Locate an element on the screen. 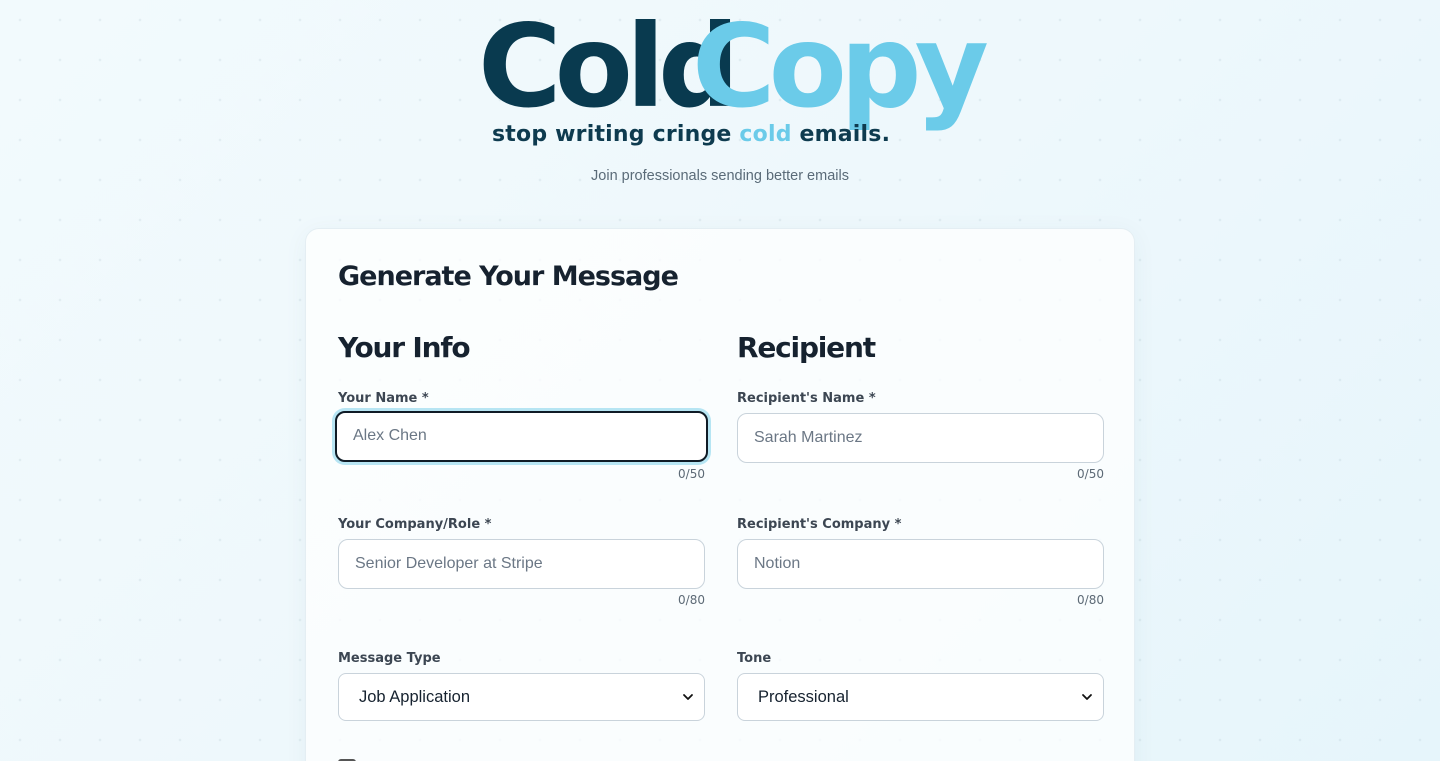 This screenshot has height=761, width=1440. recipient-company-counter: 0/80 is located at coordinates (1090, 600).